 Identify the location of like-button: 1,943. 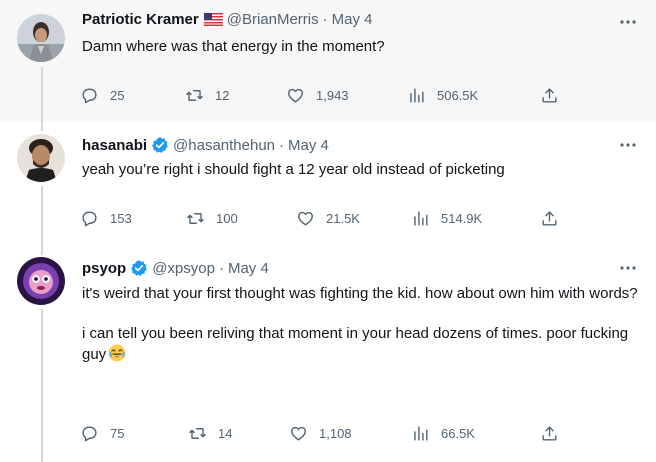
(317, 95).